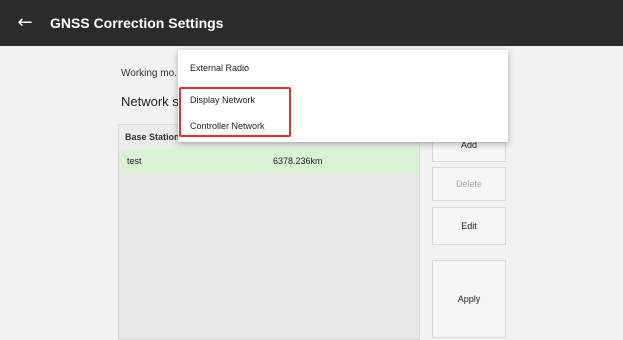 The image size is (623, 340). What do you see at coordinates (269, 161) in the screenshot?
I see `table-row: test 6378.236km` at bounding box center [269, 161].